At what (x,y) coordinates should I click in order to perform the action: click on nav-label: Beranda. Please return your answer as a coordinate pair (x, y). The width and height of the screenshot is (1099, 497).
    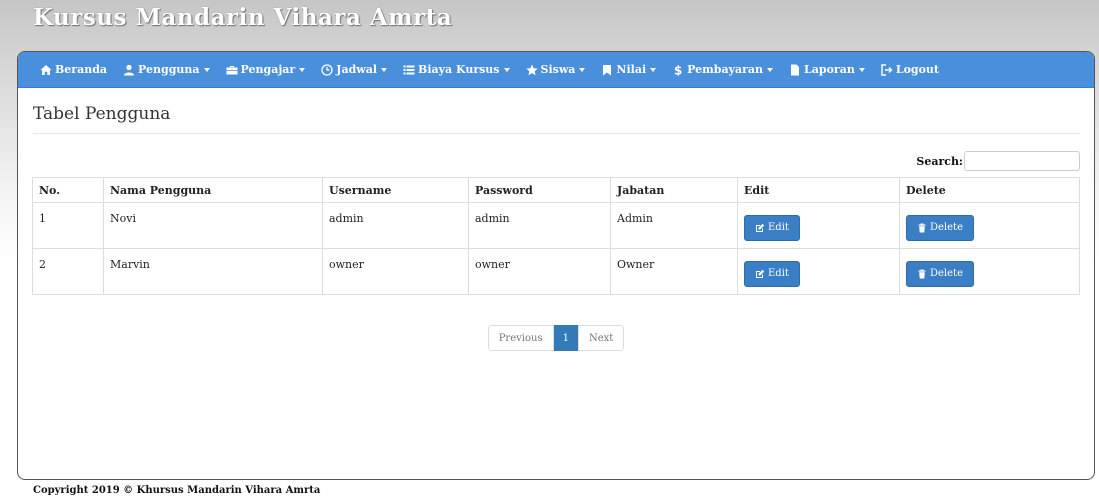
    Looking at the image, I should click on (81, 69).